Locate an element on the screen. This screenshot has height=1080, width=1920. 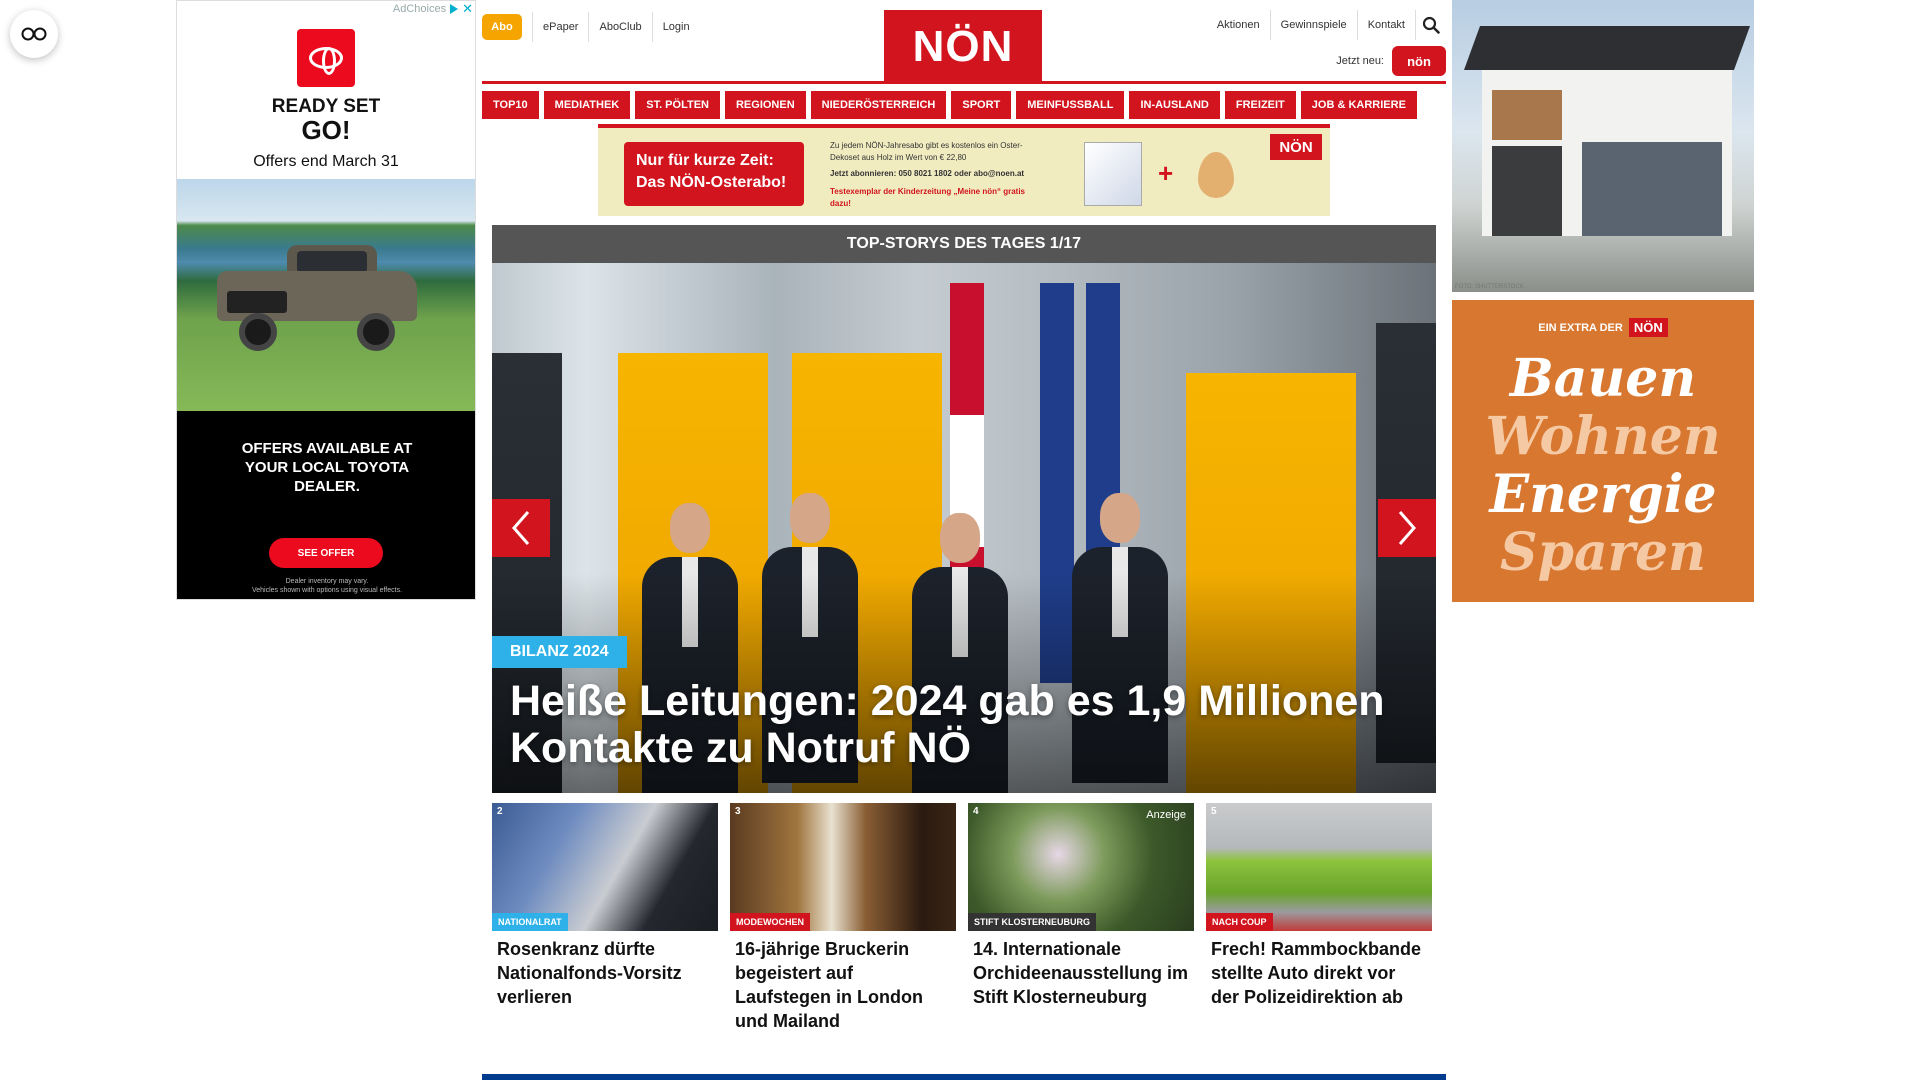
nav-item-top10: TOP10 is located at coordinates (510, 105).